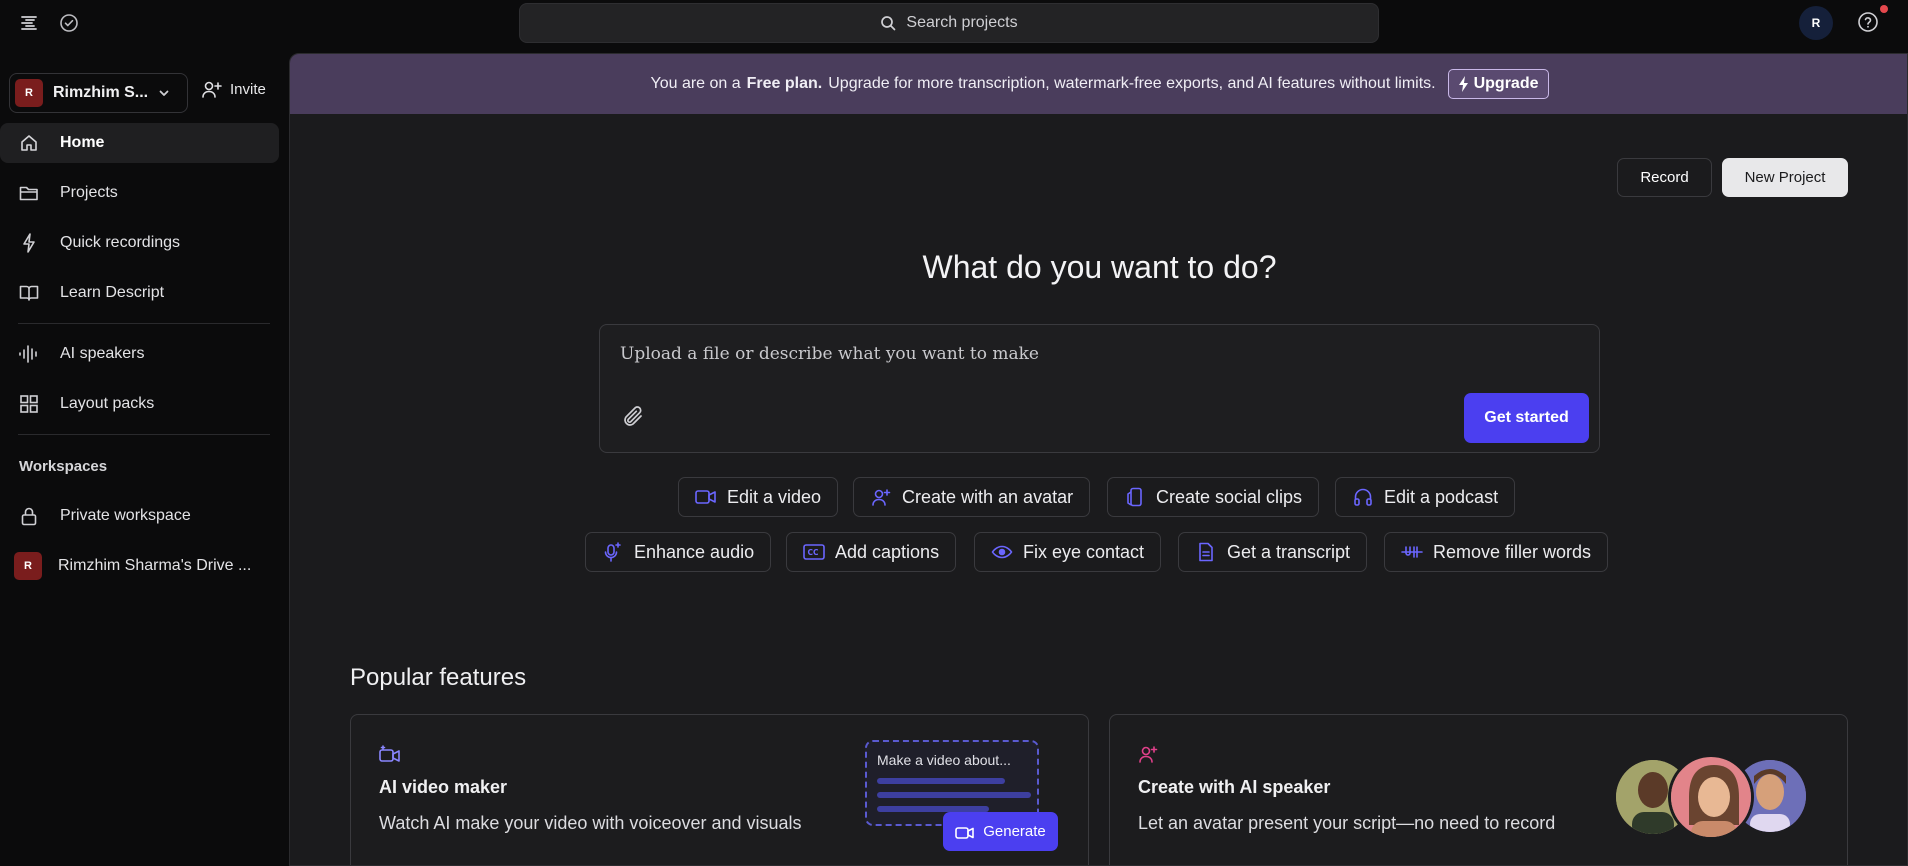  What do you see at coordinates (29, 93) in the screenshot?
I see `workspace-avatar: R` at bounding box center [29, 93].